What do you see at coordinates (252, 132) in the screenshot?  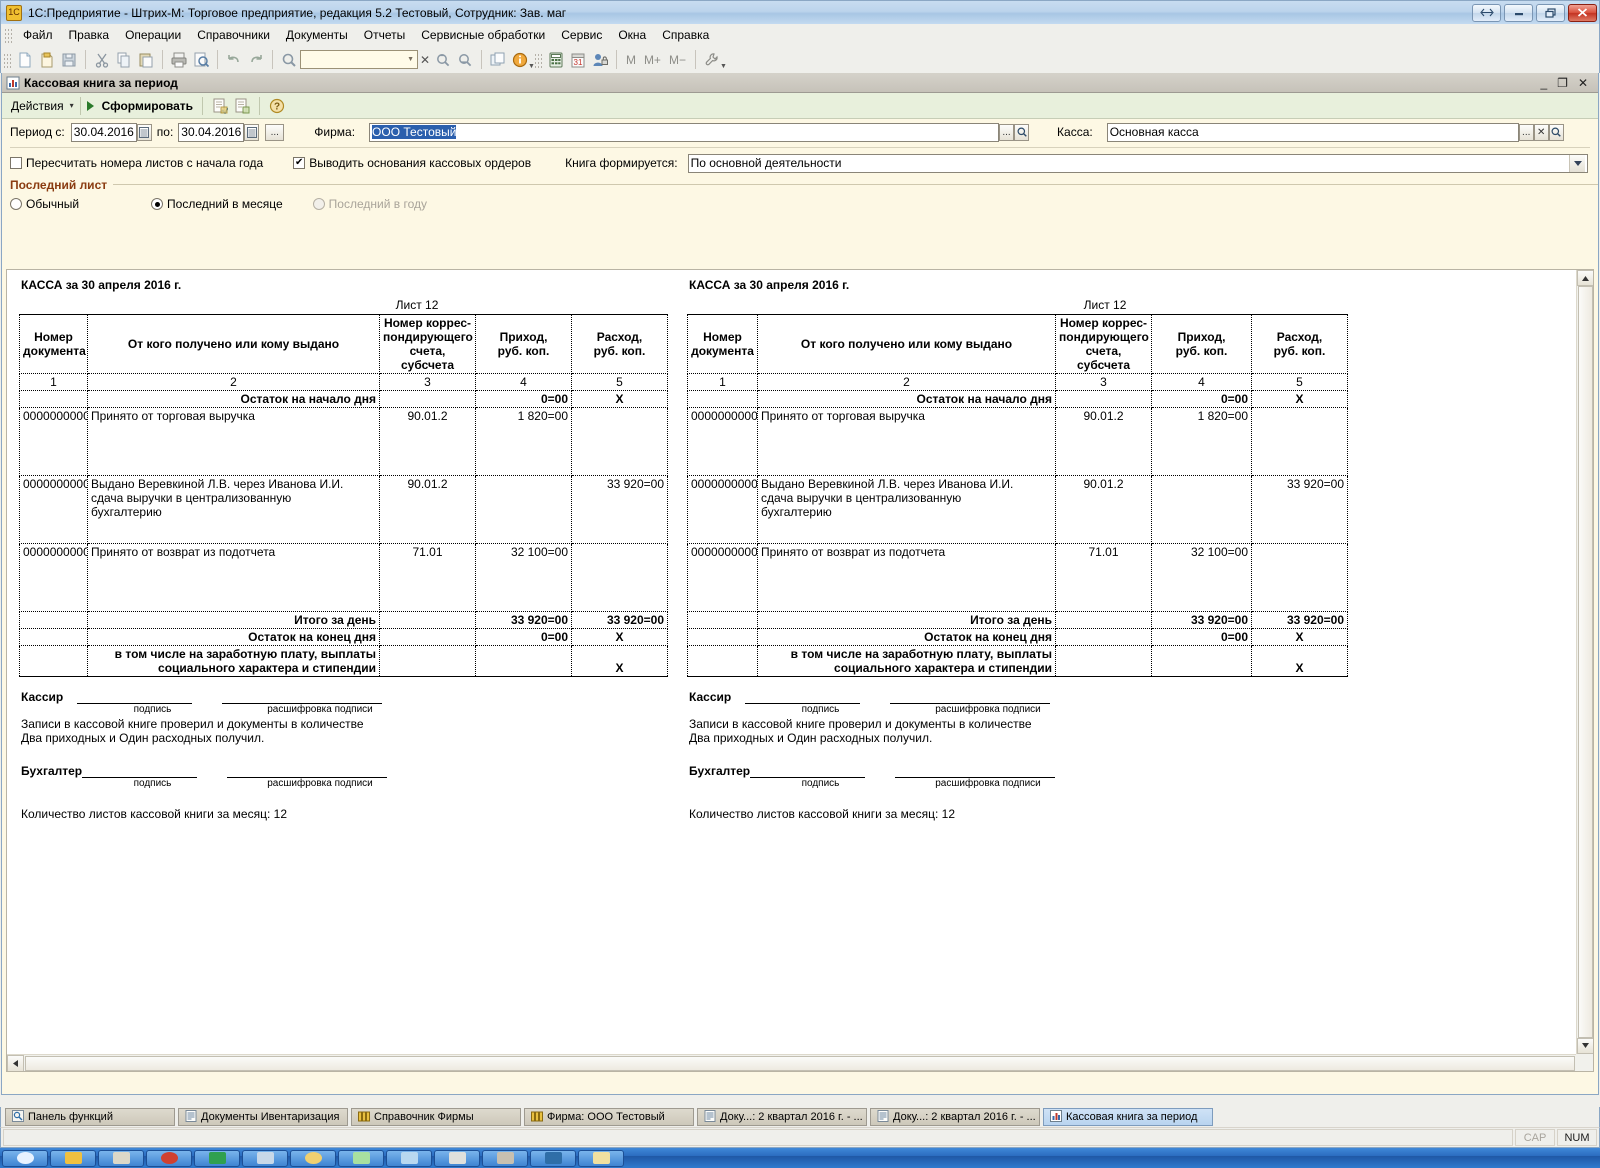 I see `period-to-calendar-icon` at bounding box center [252, 132].